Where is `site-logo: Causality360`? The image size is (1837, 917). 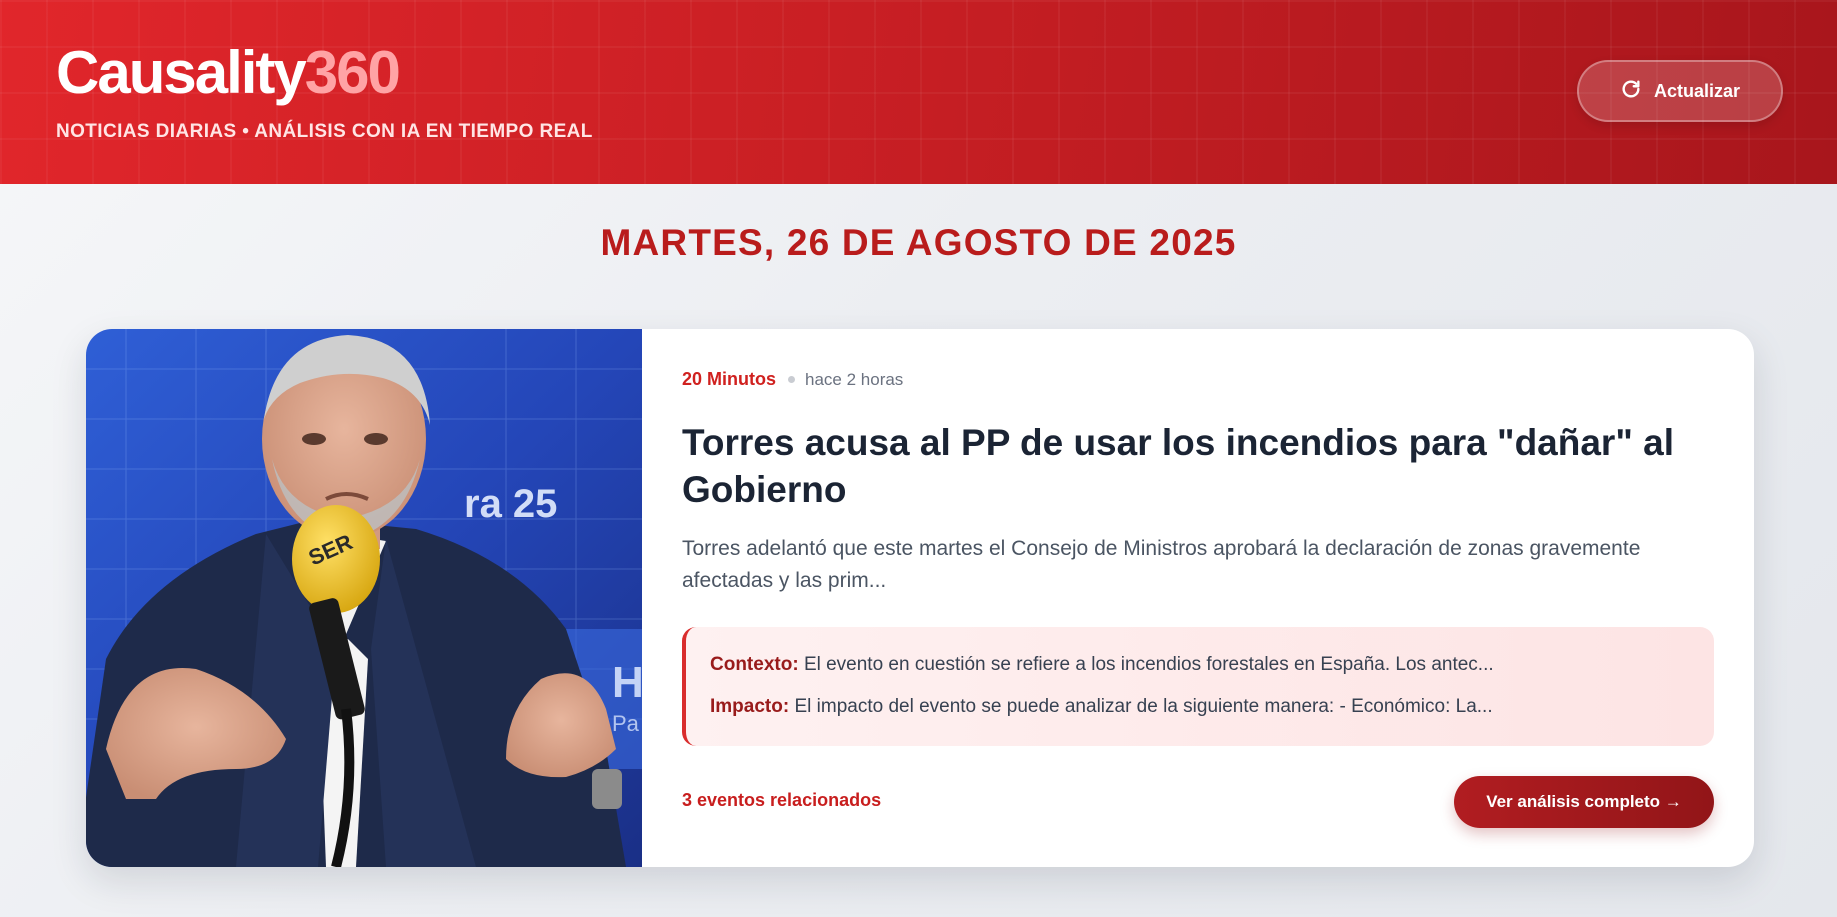 site-logo: Causality360 is located at coordinates (228, 73).